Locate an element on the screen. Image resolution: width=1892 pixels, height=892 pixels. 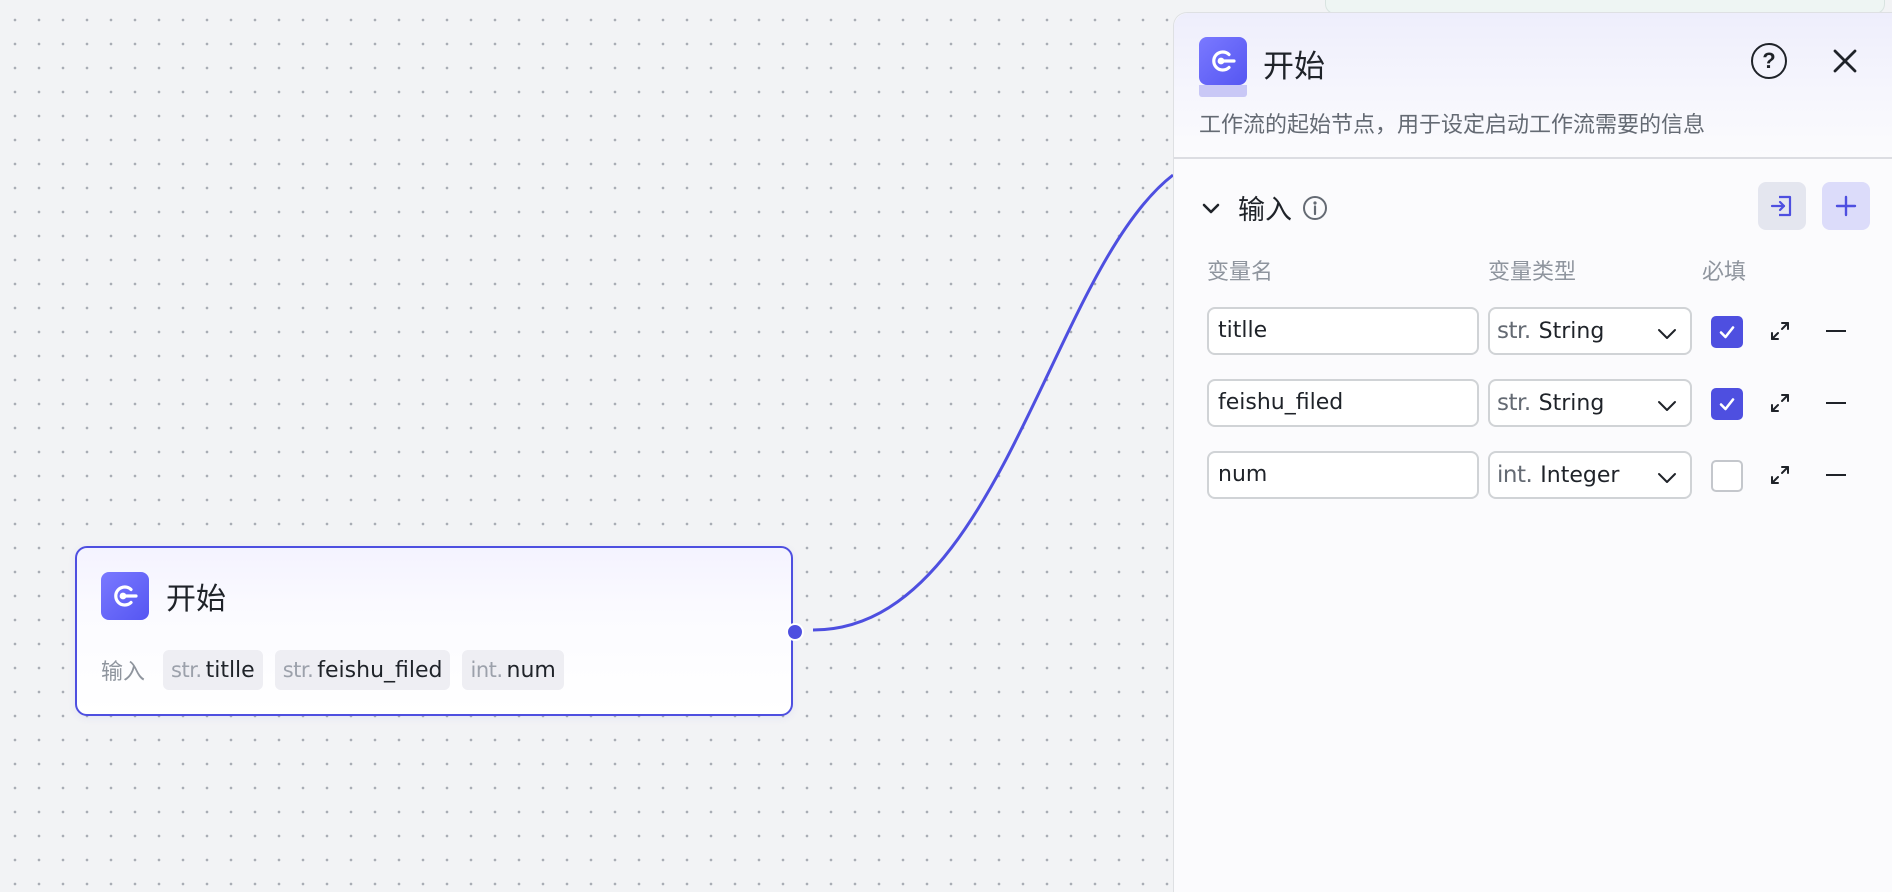
tag-name: feishu_filed is located at coordinates (380, 670).